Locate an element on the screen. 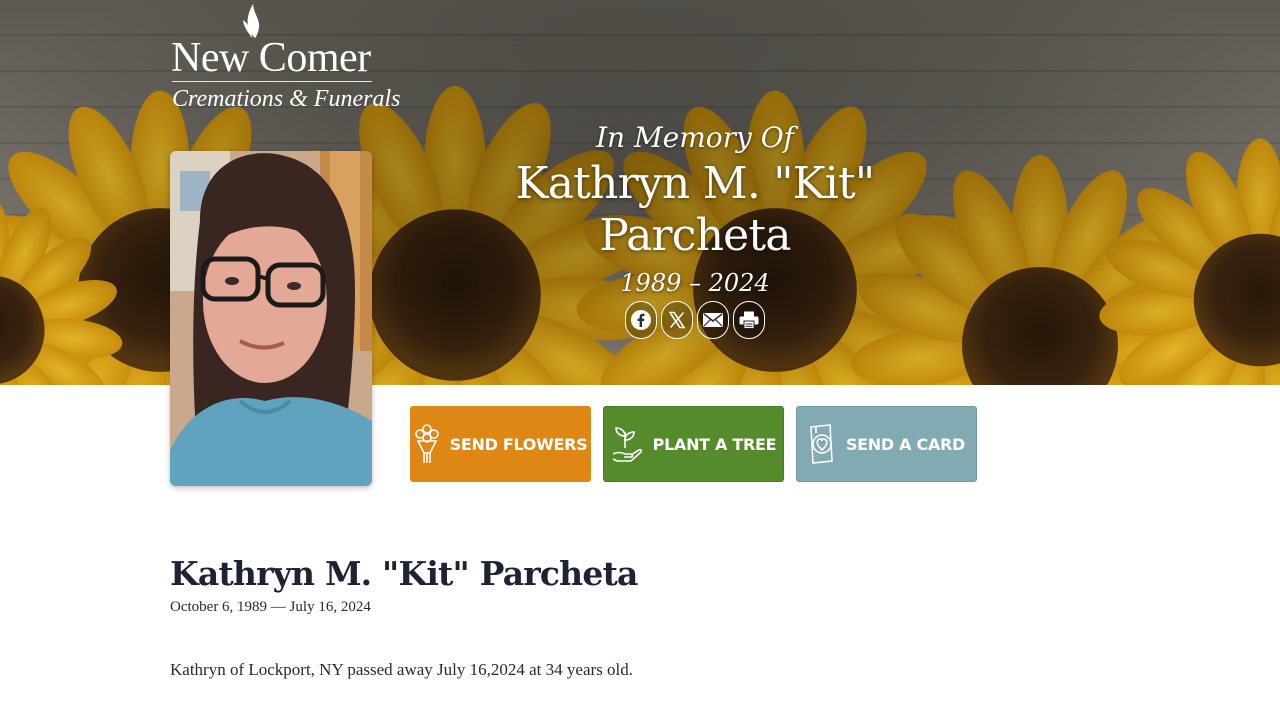 The image size is (1280, 720). logo-divider is located at coordinates (272, 81).